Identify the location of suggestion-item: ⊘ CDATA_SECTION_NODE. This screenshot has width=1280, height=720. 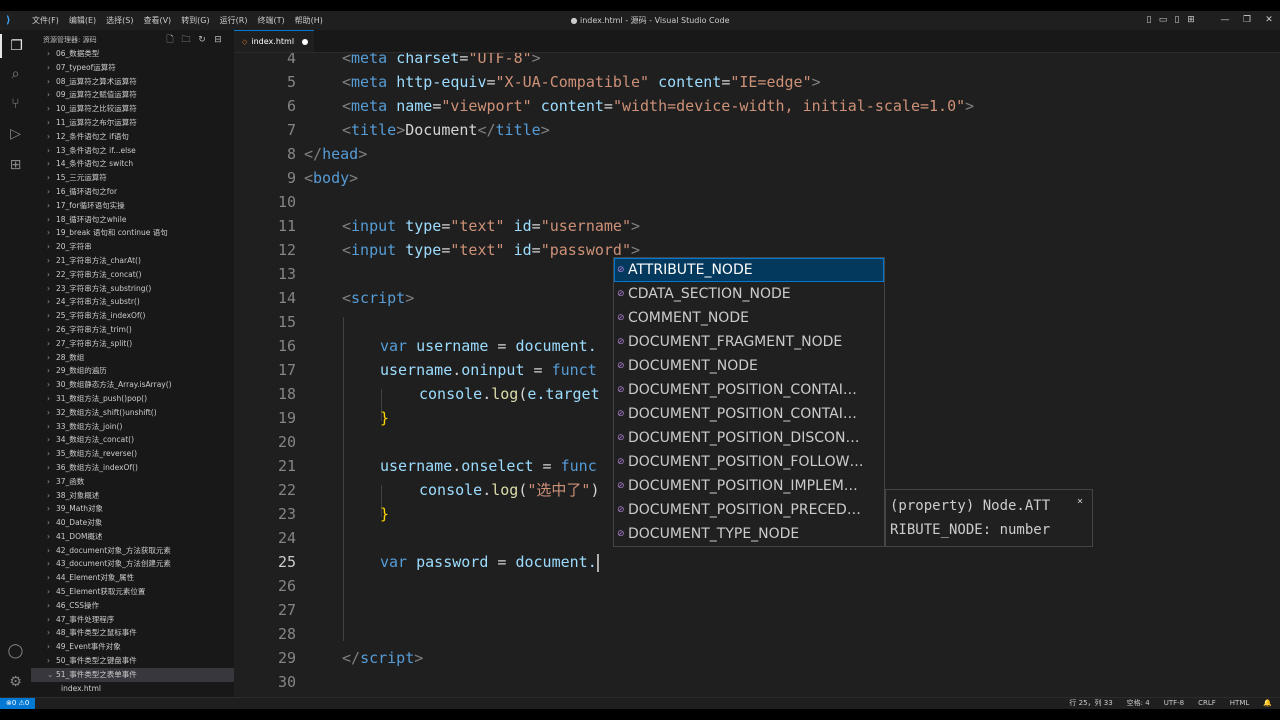
(749, 294).